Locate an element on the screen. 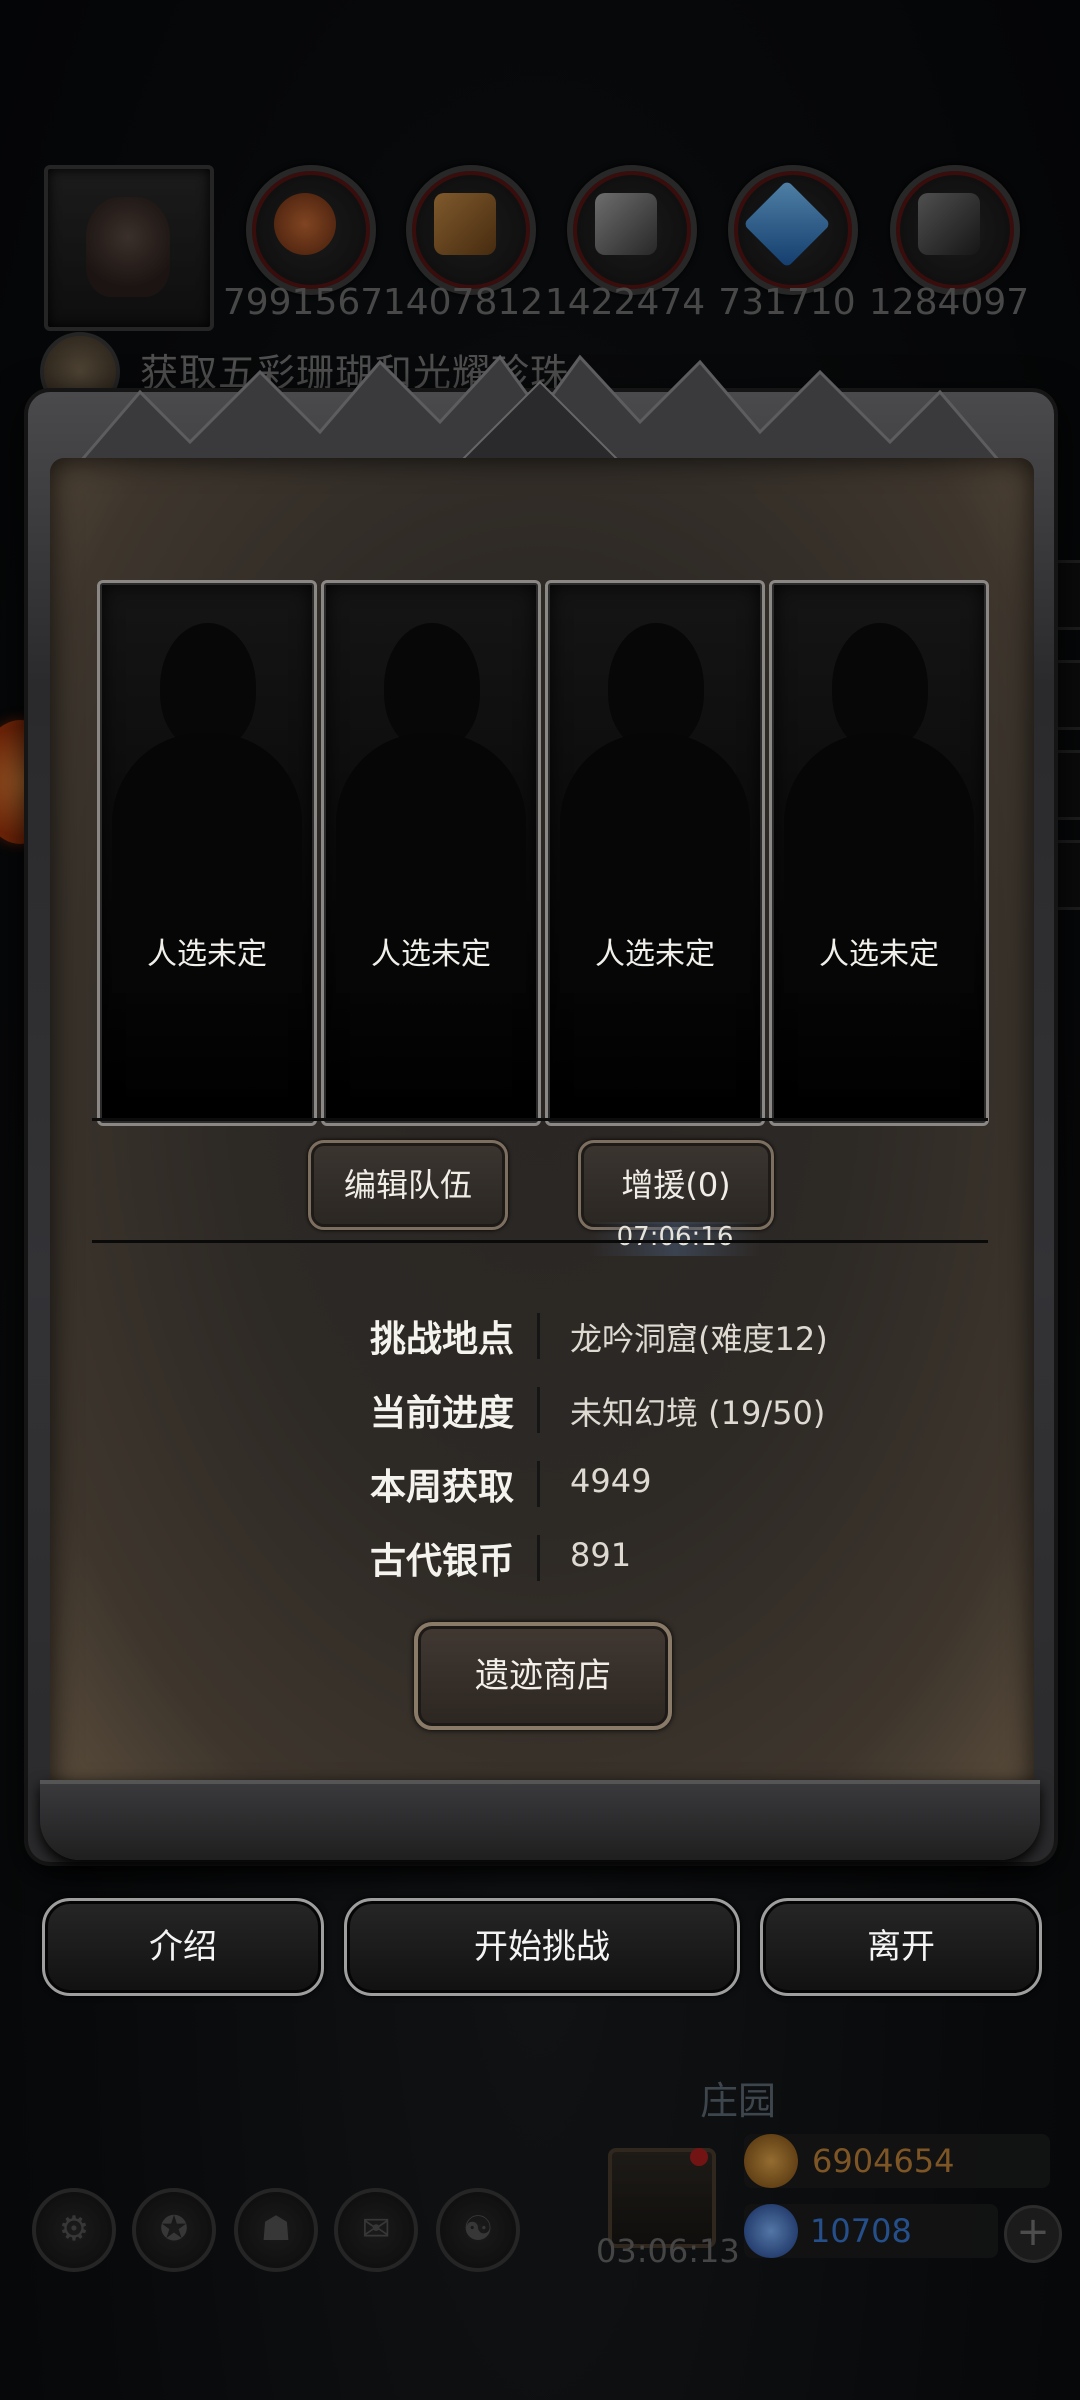 This screenshot has width=1080, height=2400. reinforce-timer: 07:06:16 is located at coordinates (675, 1239).